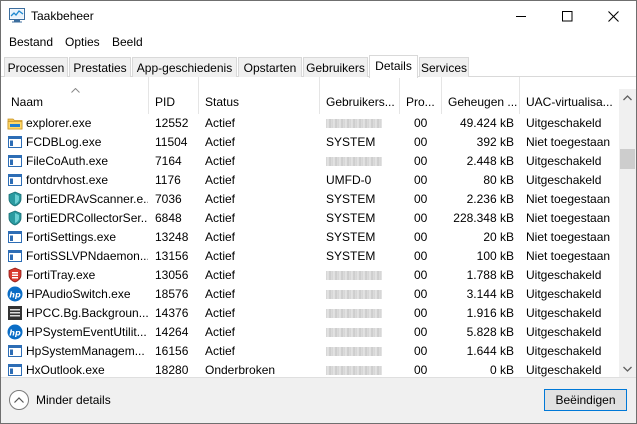 This screenshot has height=424, width=637. Describe the element at coordinates (259, 95) in the screenshot. I see `column-header-status: Status` at that location.